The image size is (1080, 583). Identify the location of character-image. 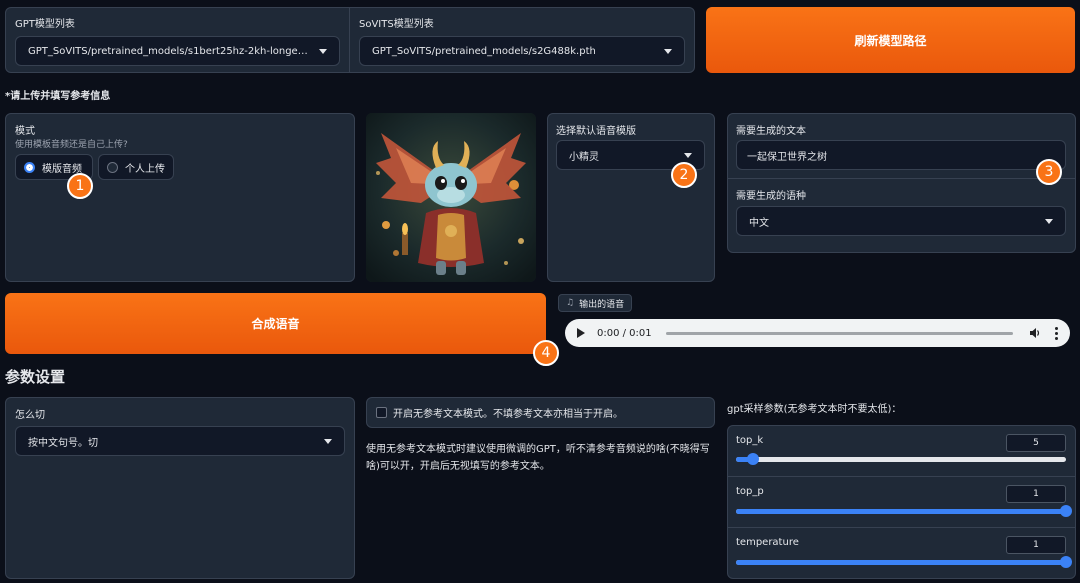
(451, 197).